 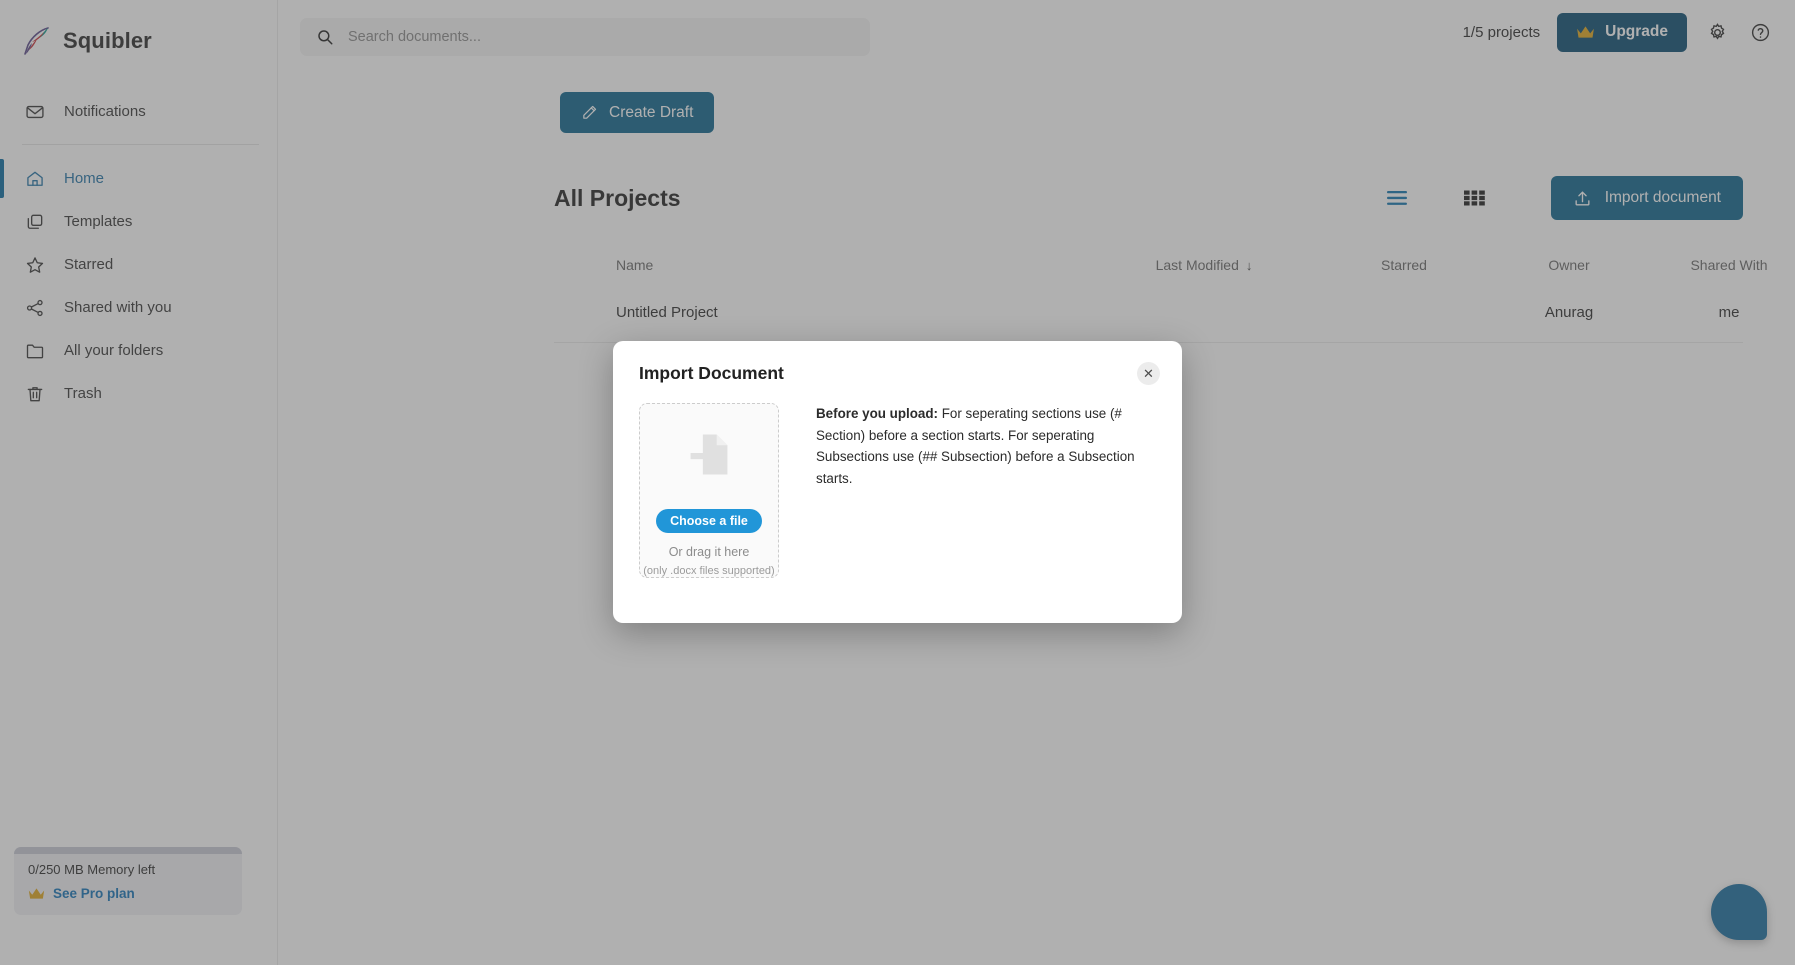 I want to click on drag-hint-text: Or drag it here, so click(x=709, y=552).